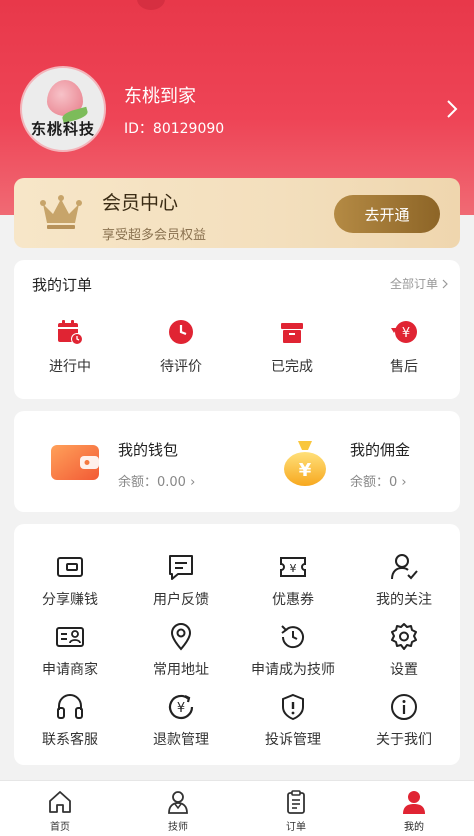  I want to click on user-check-icon, so click(404, 567).